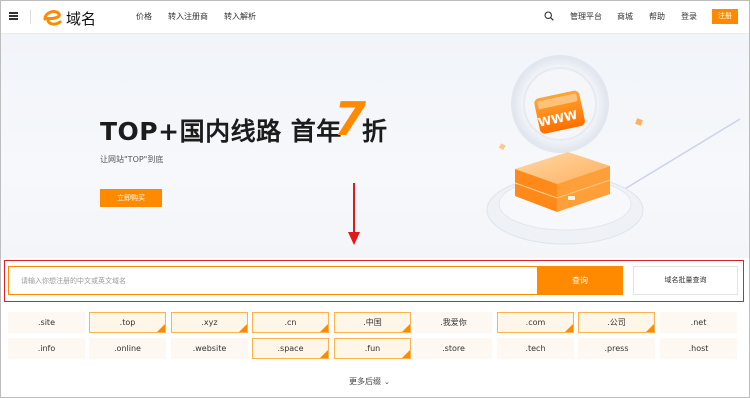 This screenshot has width=750, height=398. I want to click on more-suffixes-label: 更多后缀, so click(365, 381).